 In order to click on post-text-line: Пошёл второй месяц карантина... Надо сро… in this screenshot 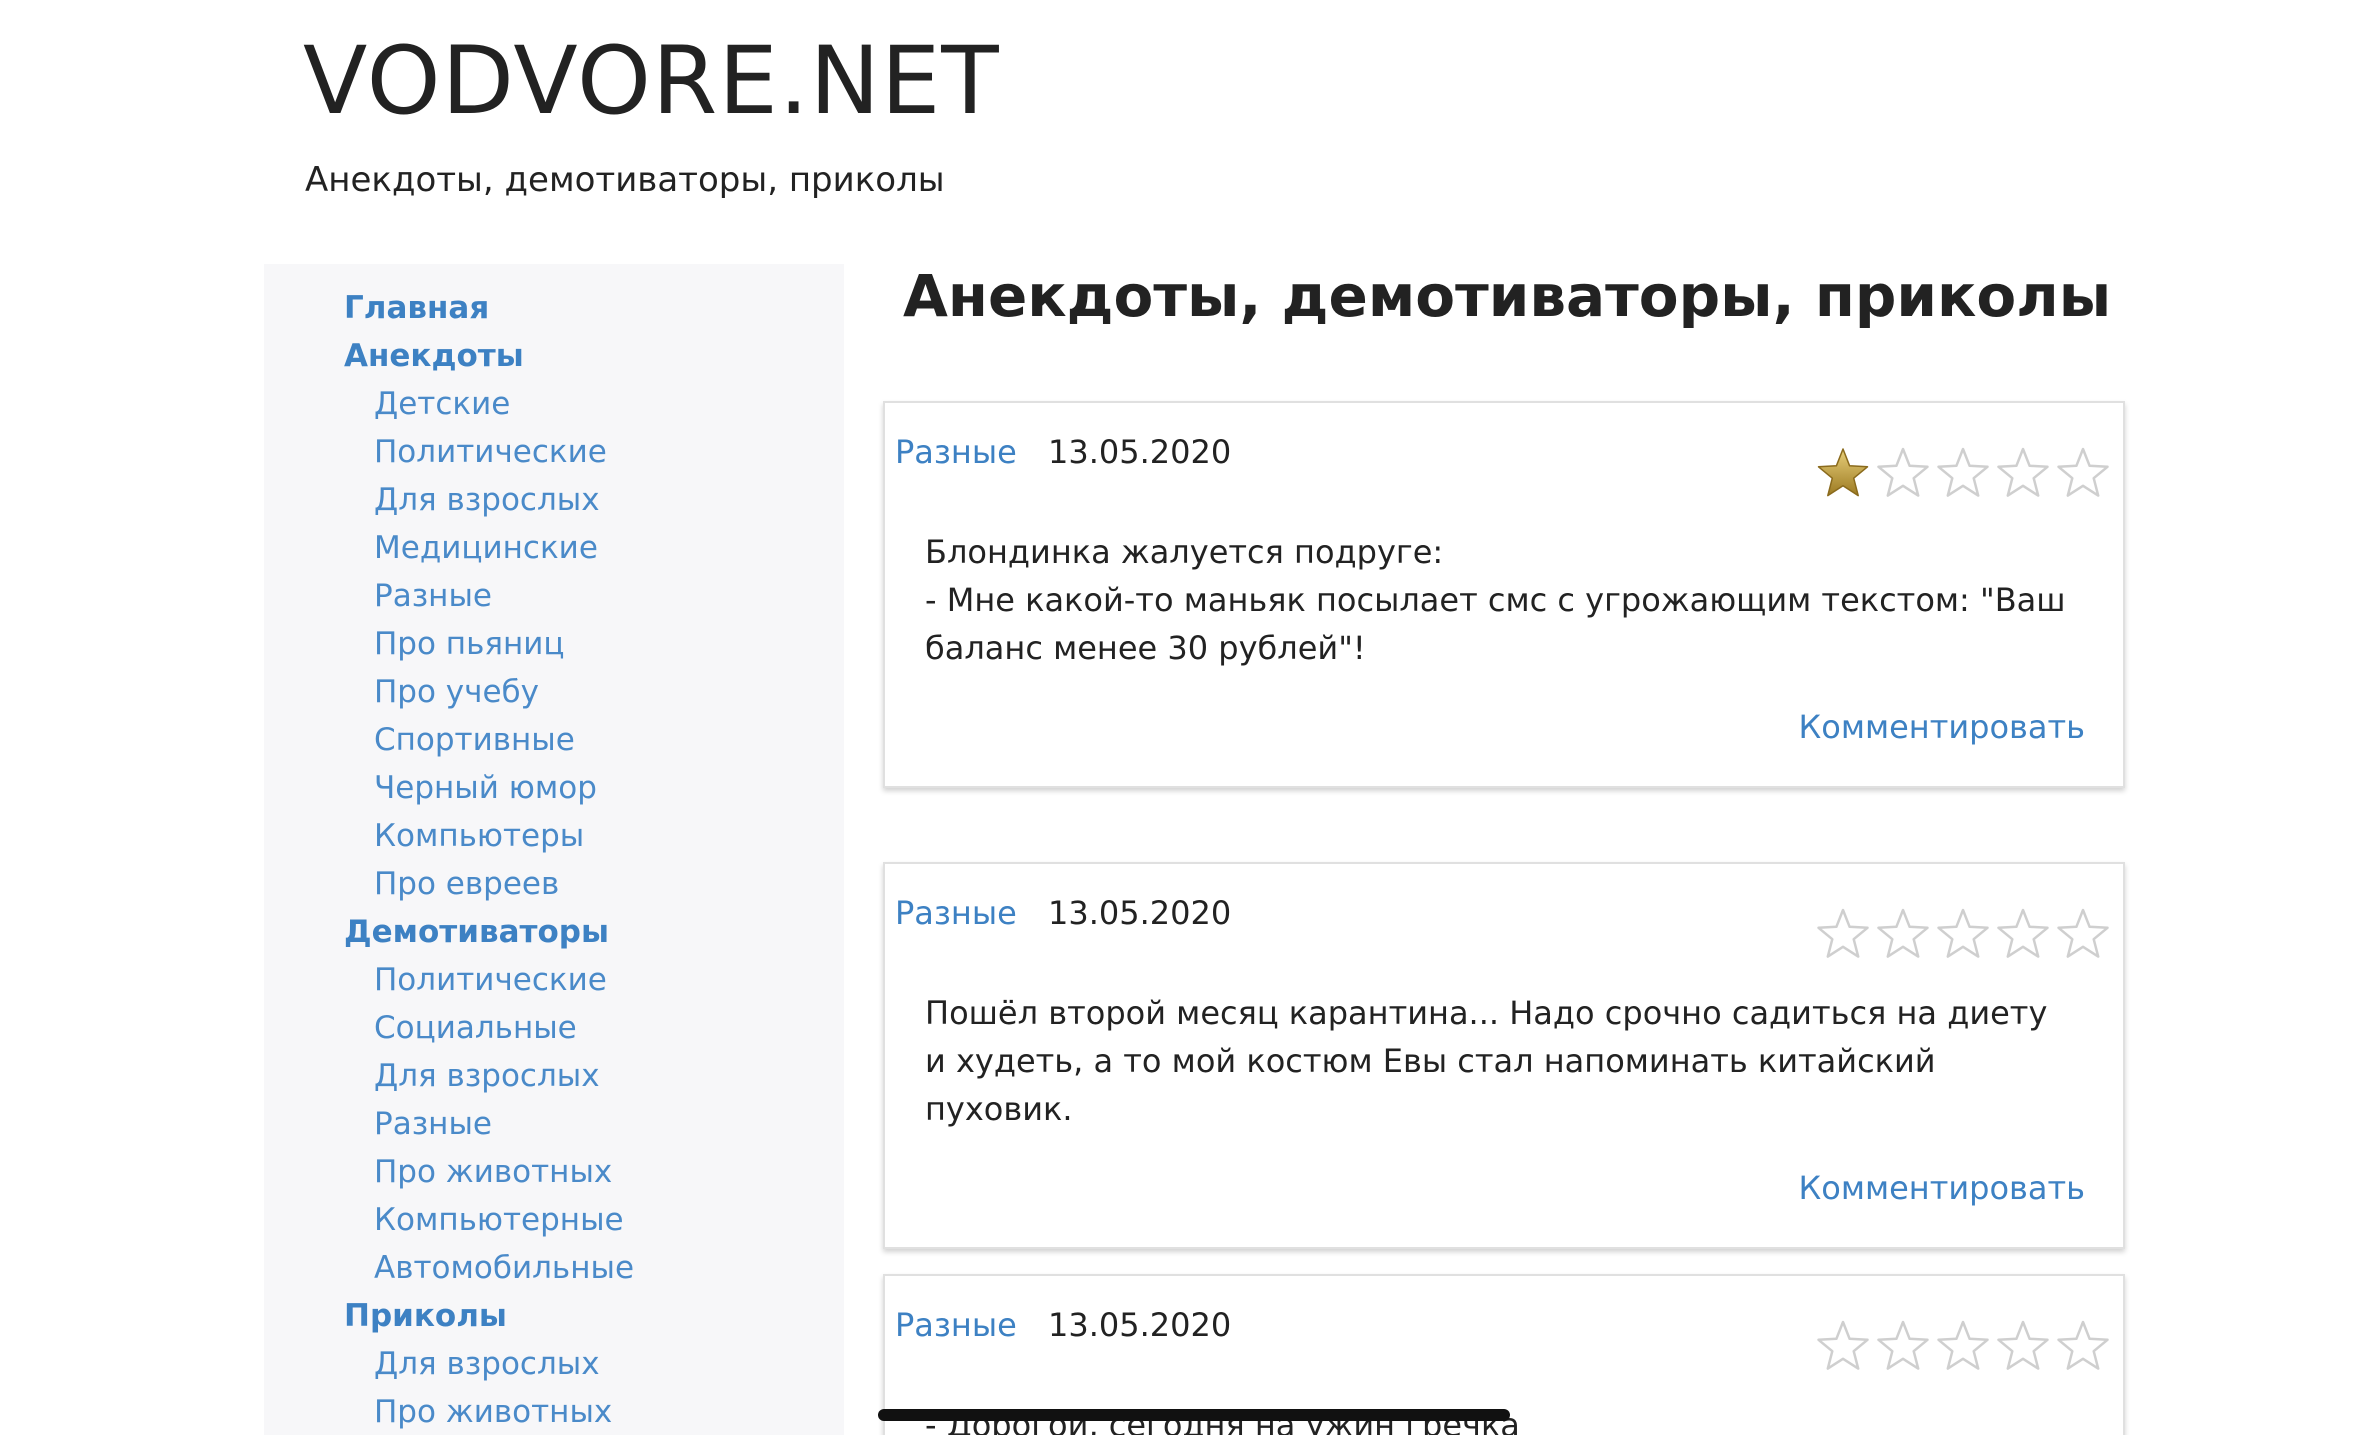, I will do `click(1486, 1061)`.